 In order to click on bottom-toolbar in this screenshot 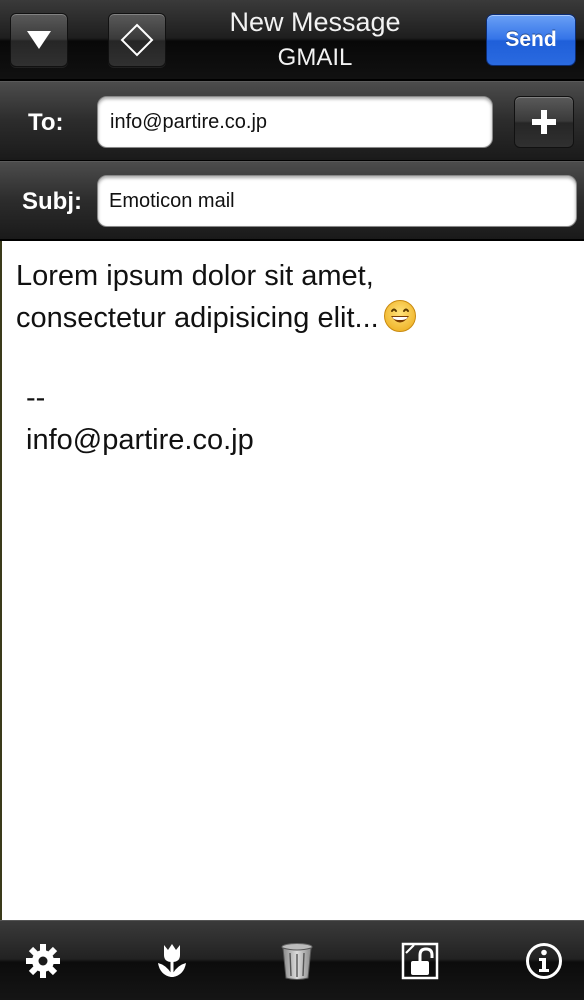, I will do `click(292, 960)`.